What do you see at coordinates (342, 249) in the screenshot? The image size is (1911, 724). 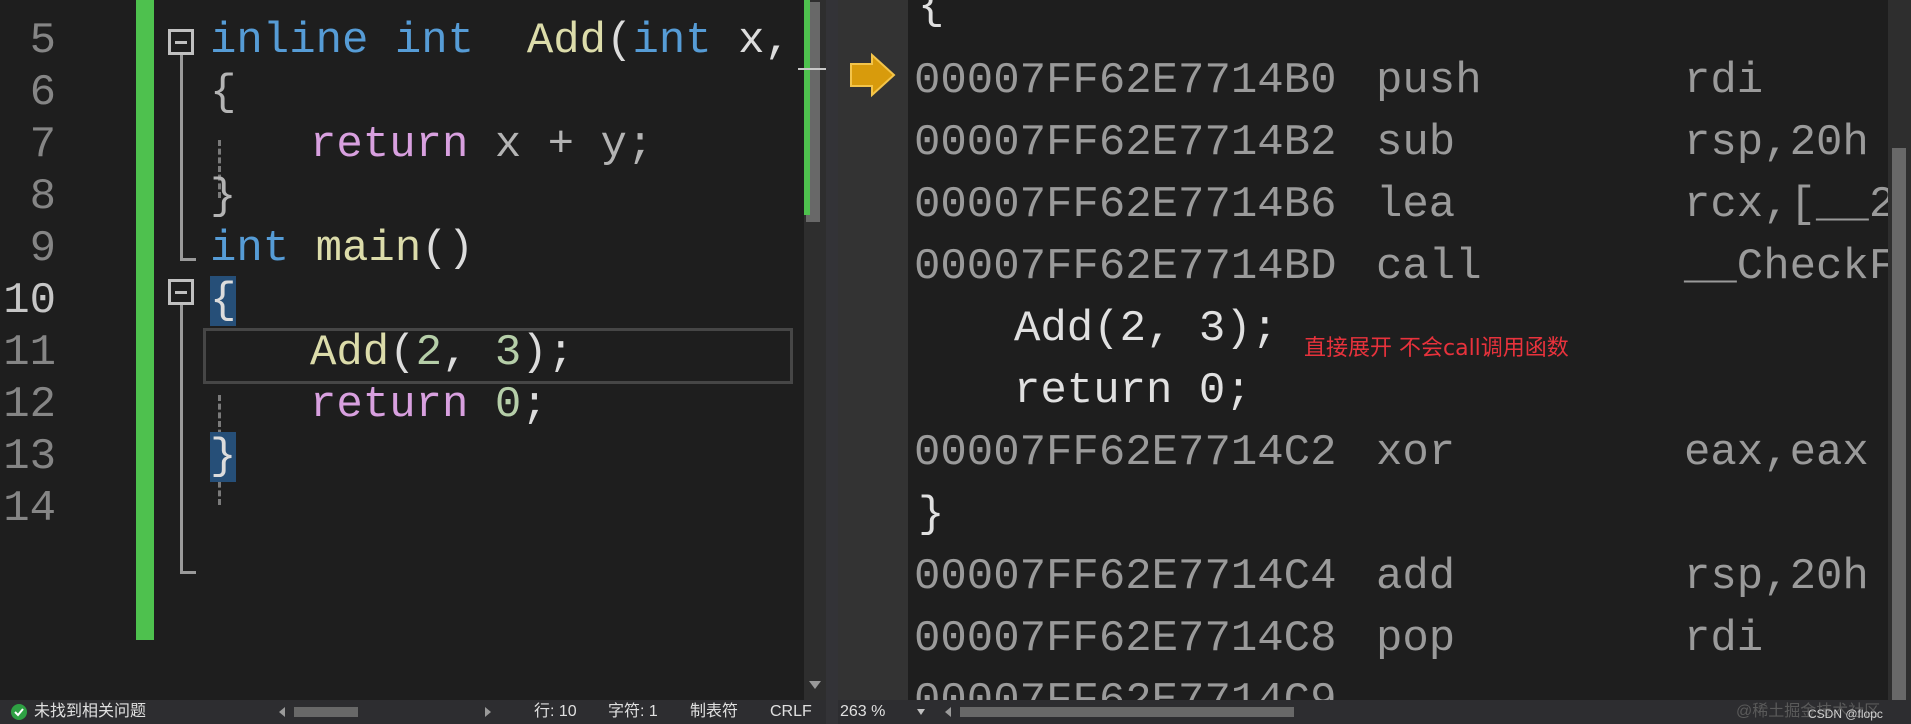 I see `code-line-9: int main()` at bounding box center [342, 249].